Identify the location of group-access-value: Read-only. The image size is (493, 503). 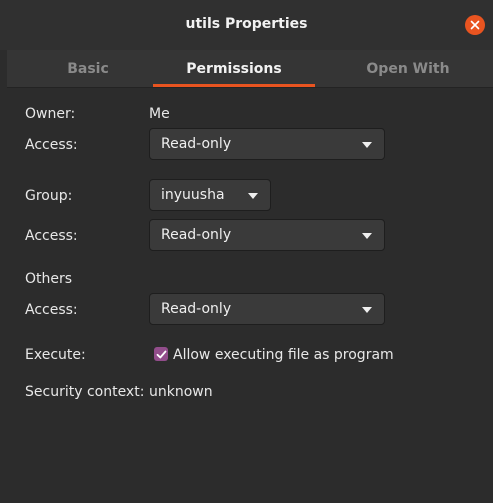
(196, 235).